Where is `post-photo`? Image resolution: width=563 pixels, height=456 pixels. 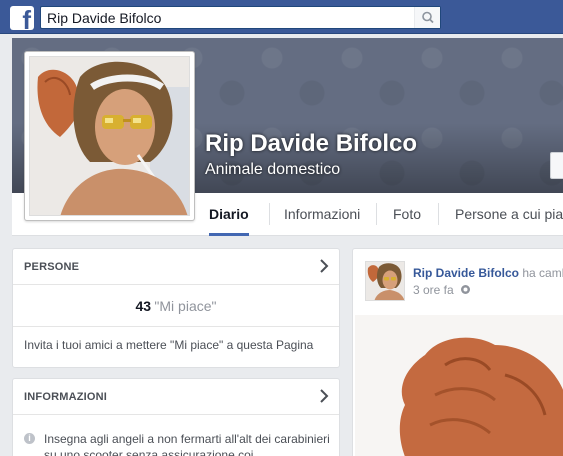
post-photo is located at coordinates (459, 385).